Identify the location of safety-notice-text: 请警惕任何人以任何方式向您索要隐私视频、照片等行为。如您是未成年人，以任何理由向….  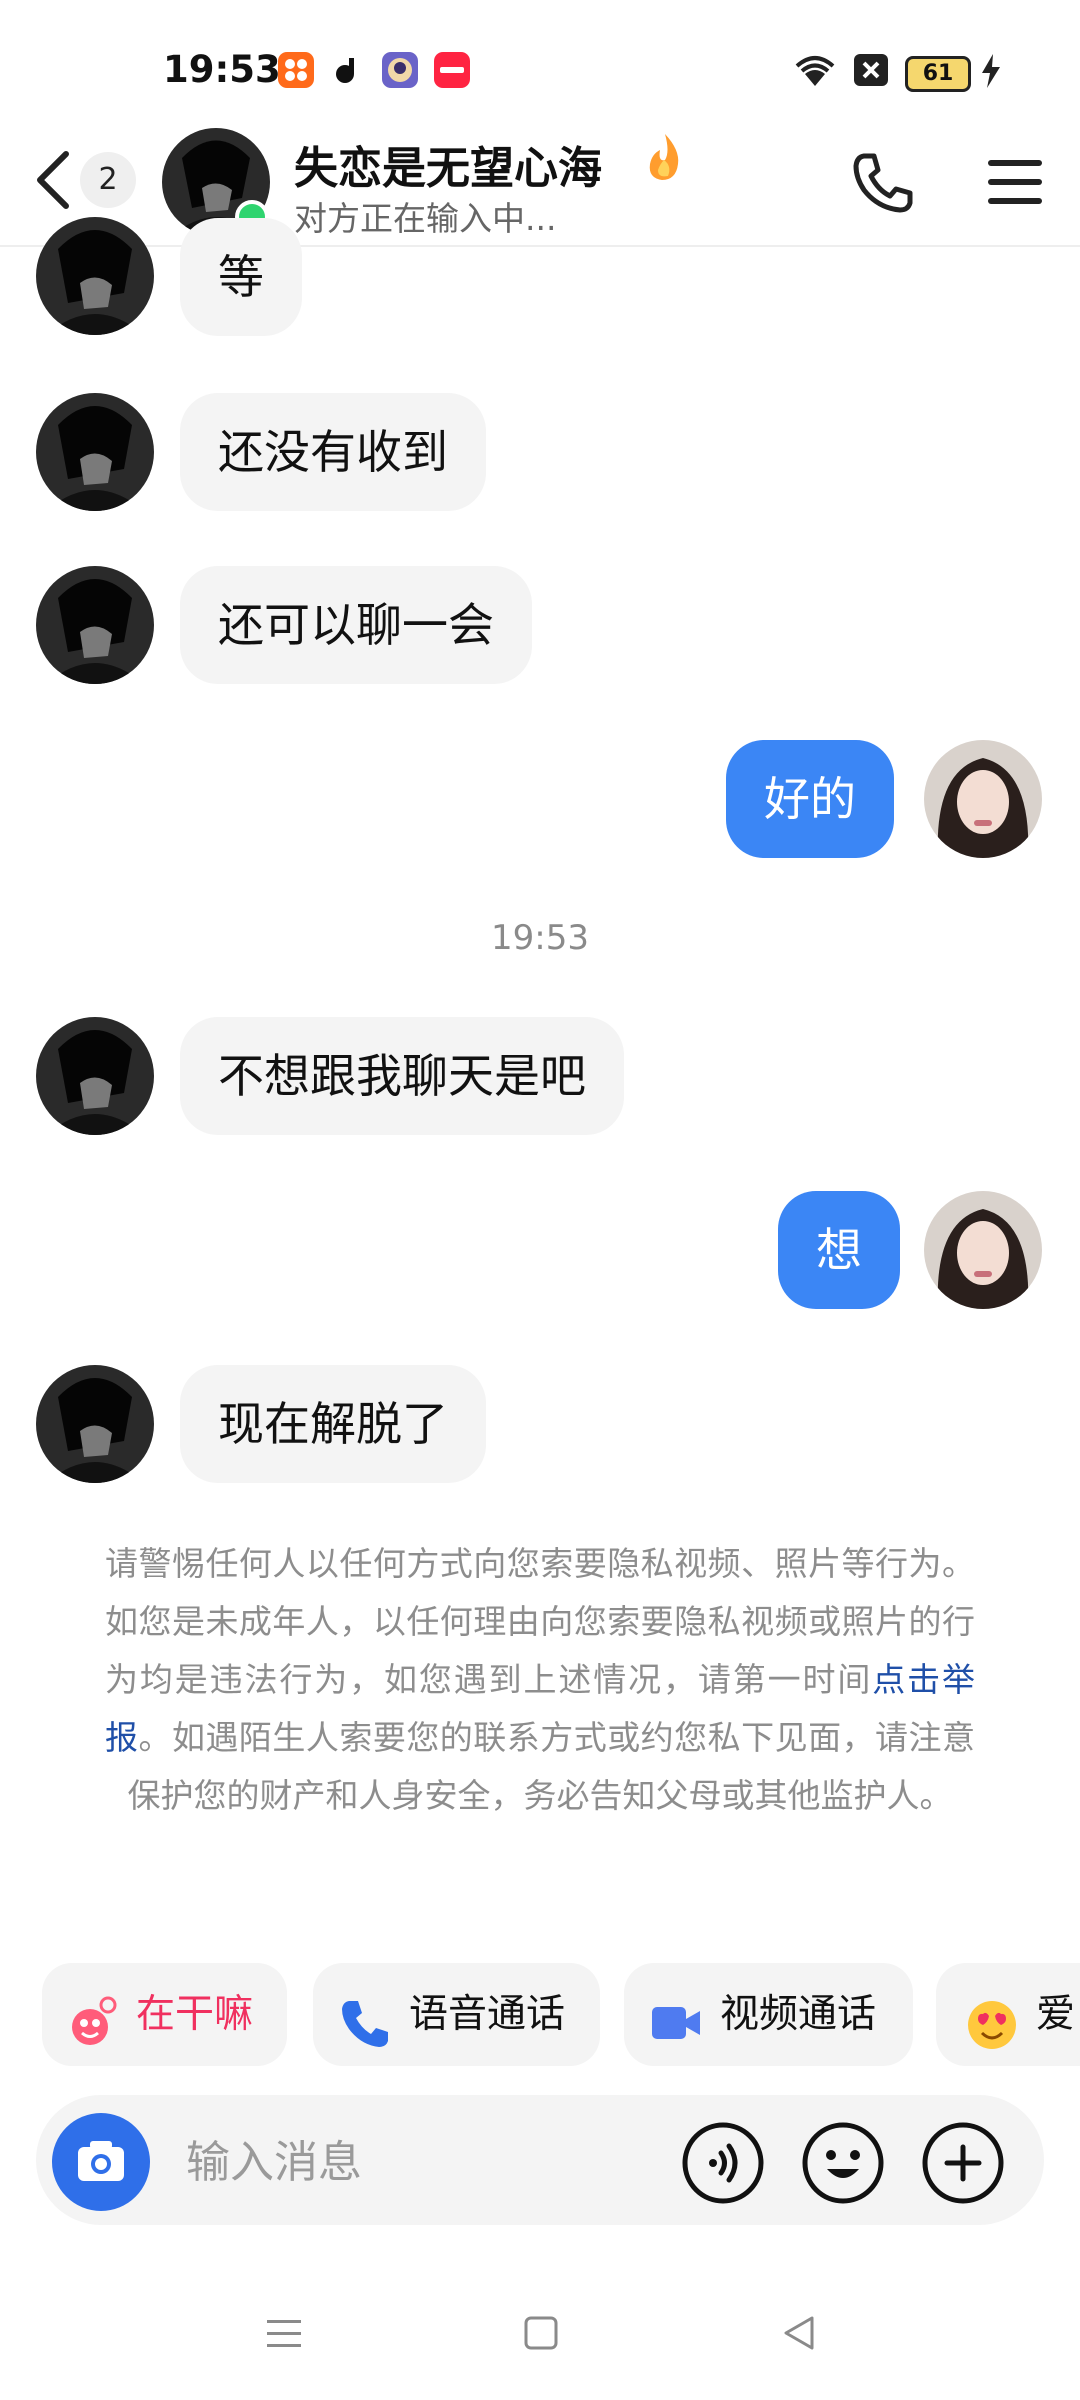
(540, 1621).